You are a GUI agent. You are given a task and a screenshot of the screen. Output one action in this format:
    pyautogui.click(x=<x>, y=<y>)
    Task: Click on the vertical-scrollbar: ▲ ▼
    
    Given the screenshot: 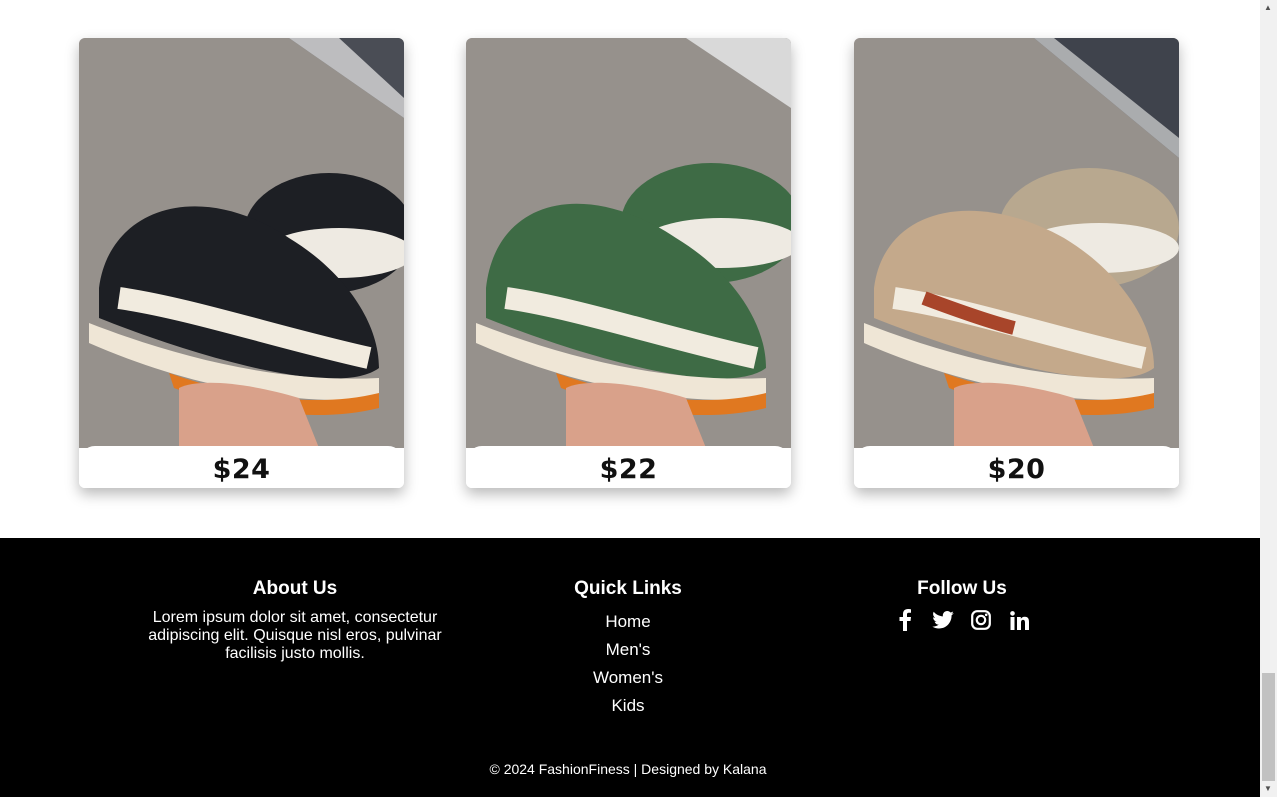 What is the action you would take?
    pyautogui.click(x=1268, y=398)
    